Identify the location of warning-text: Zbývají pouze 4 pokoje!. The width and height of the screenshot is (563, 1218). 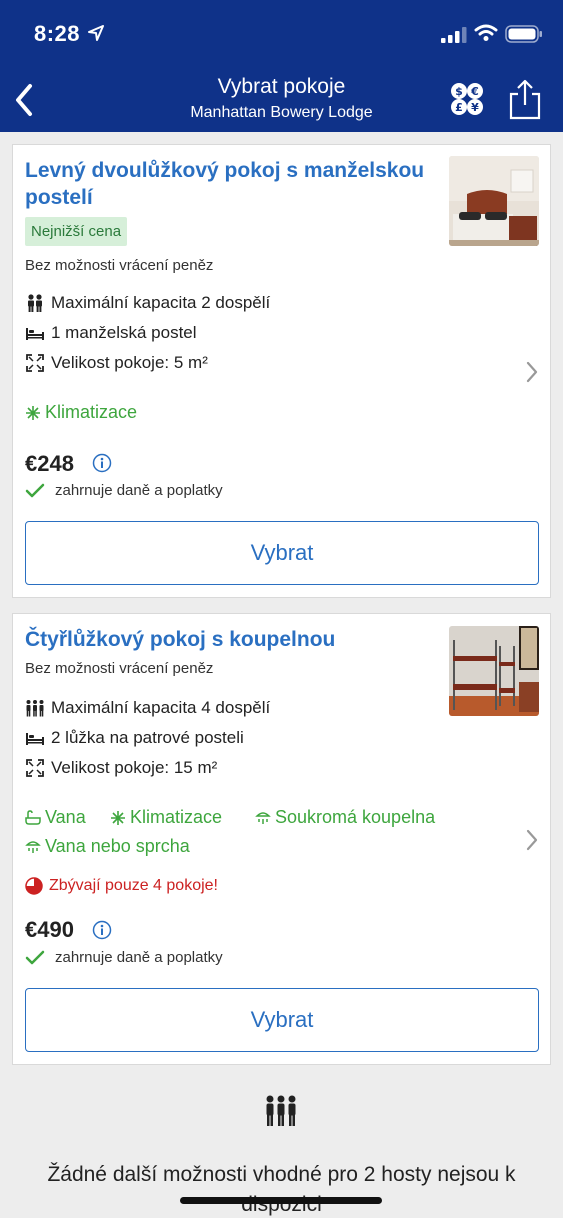
(133, 885).